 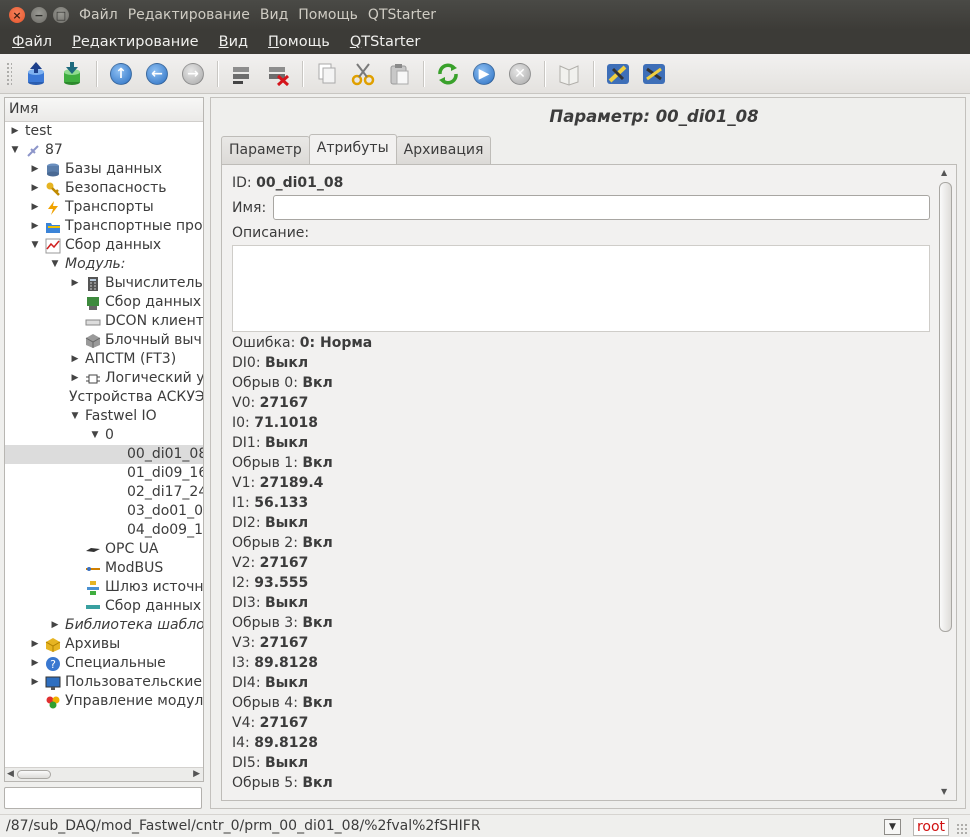 I want to click on toolbar-separator, so click(x=544, y=73).